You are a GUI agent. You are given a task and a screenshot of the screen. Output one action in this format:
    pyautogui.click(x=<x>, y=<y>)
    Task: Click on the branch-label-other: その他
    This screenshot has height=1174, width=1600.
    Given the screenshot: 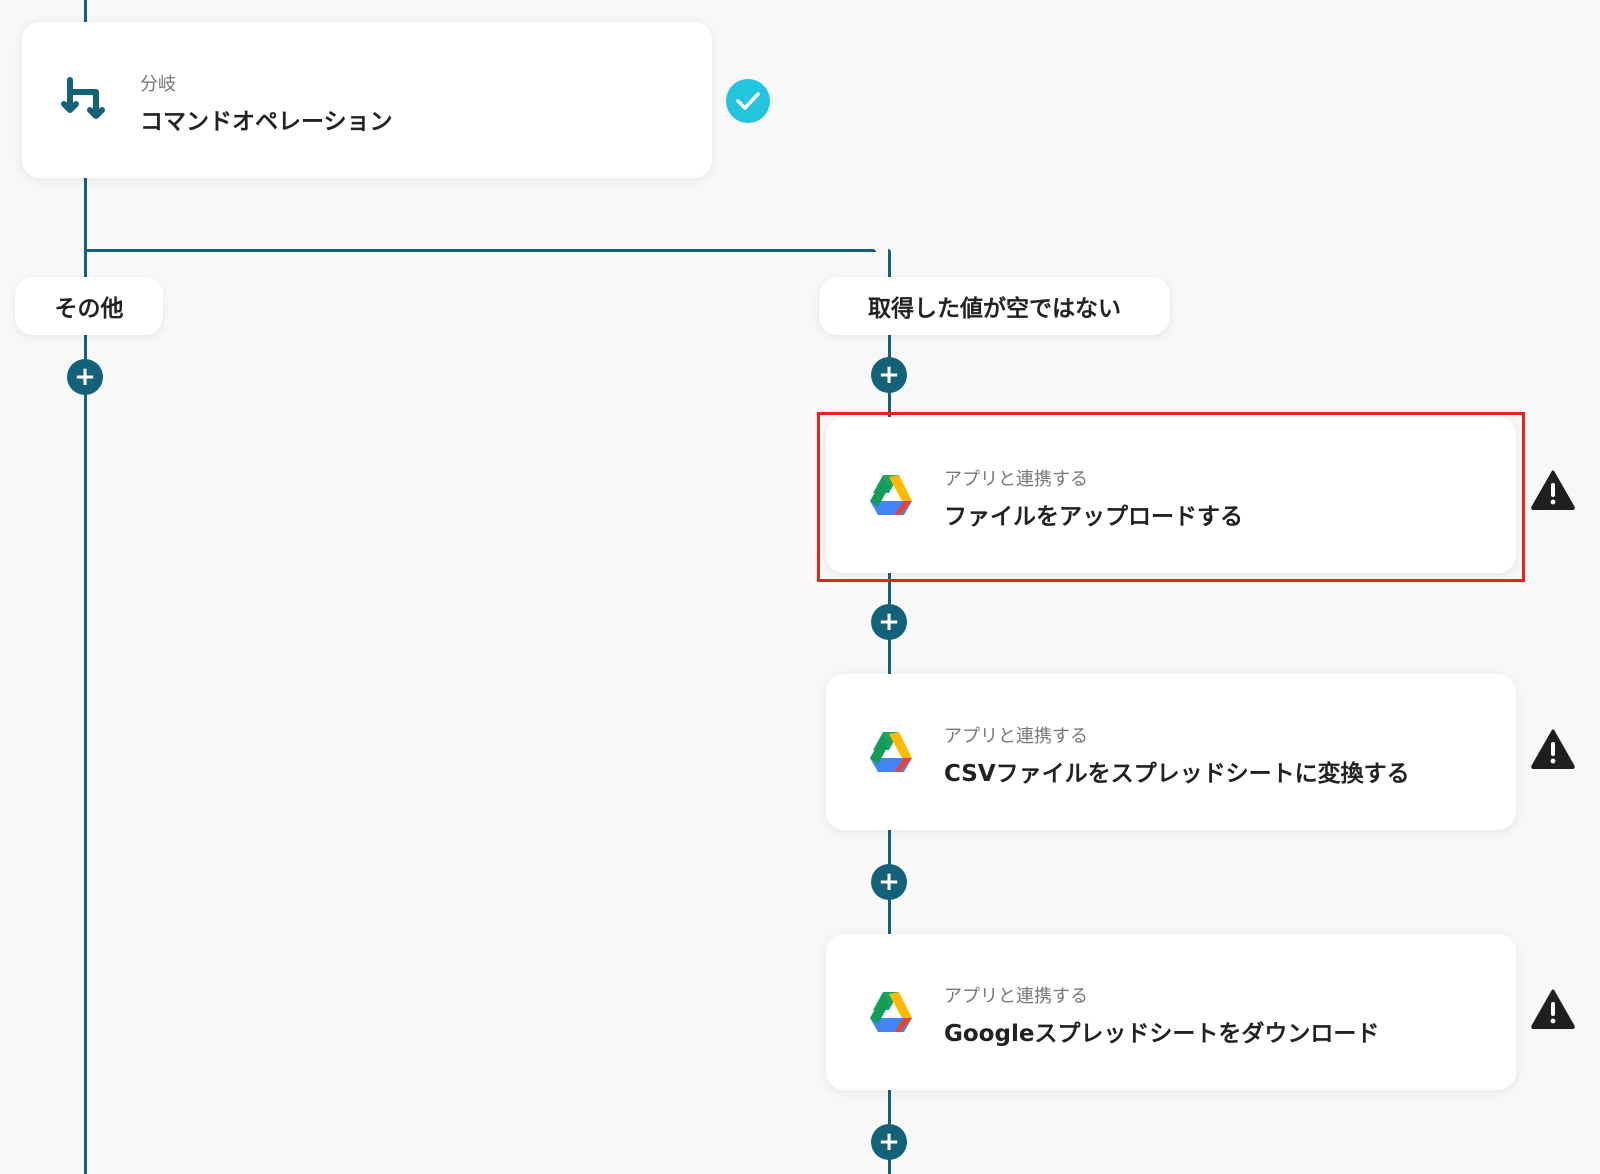 What is the action you would take?
    pyautogui.click(x=89, y=306)
    